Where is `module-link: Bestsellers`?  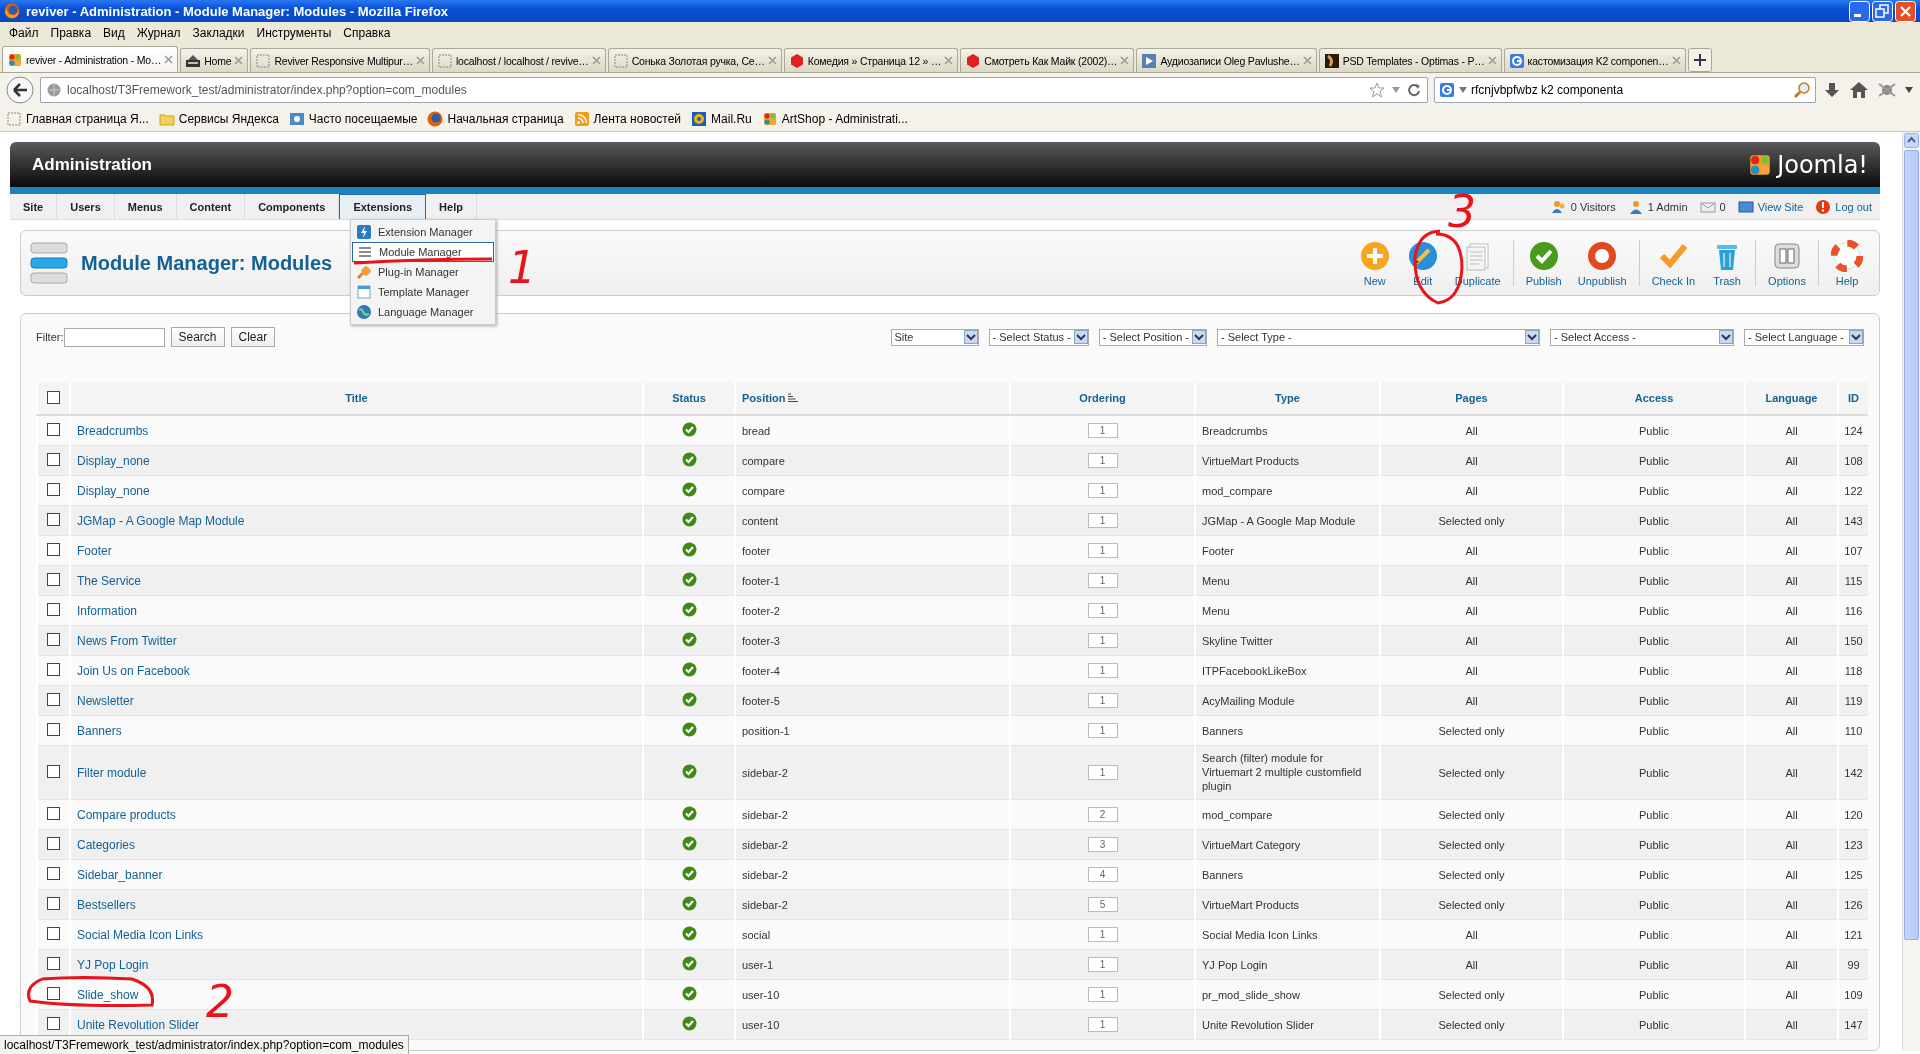
module-link: Bestsellers is located at coordinates (106, 904).